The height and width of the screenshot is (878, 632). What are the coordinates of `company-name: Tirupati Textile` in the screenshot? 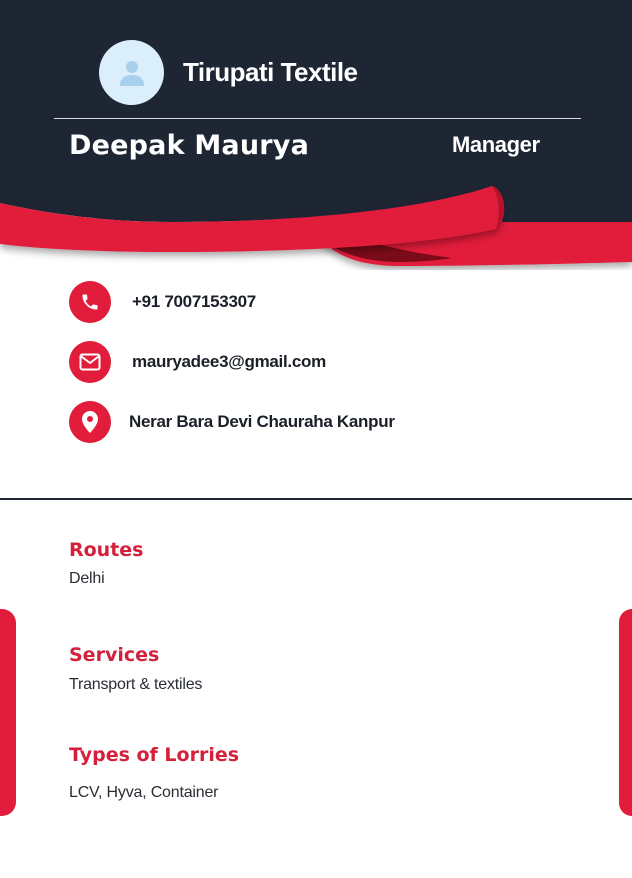 It's located at (270, 72).